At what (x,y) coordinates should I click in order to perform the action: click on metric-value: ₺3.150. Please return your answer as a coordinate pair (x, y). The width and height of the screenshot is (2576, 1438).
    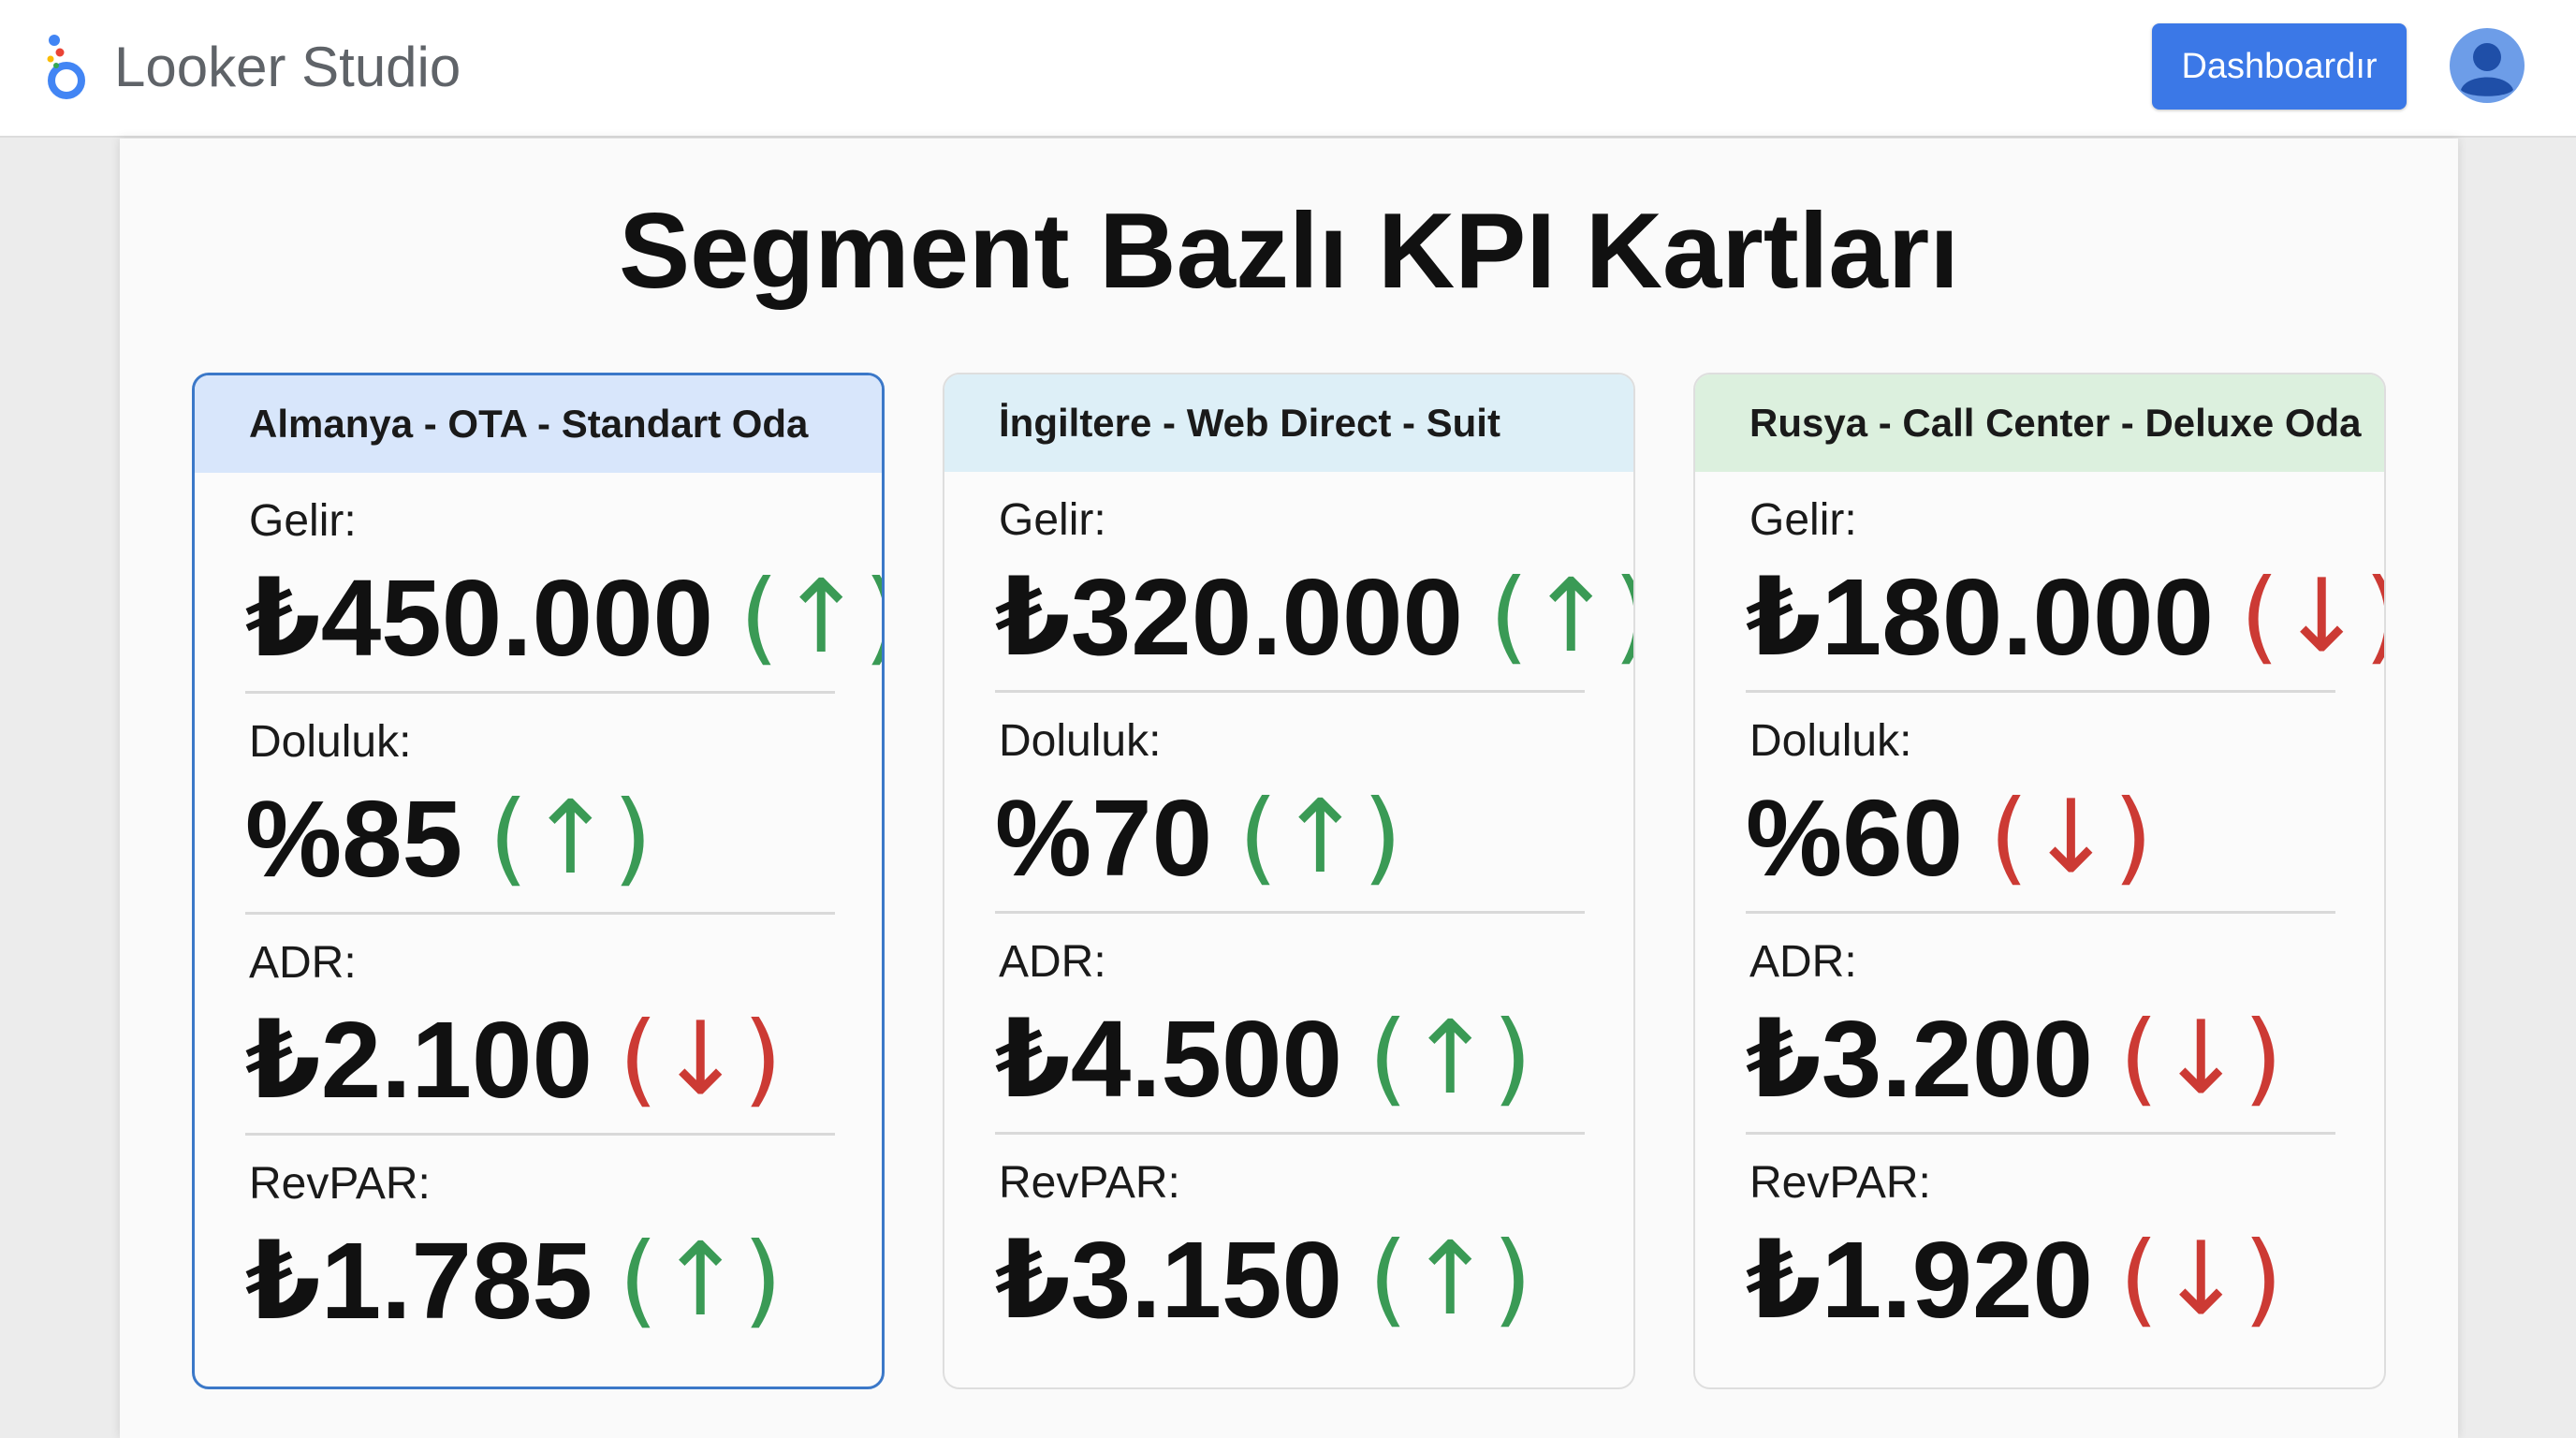
    Looking at the image, I should click on (1168, 1280).